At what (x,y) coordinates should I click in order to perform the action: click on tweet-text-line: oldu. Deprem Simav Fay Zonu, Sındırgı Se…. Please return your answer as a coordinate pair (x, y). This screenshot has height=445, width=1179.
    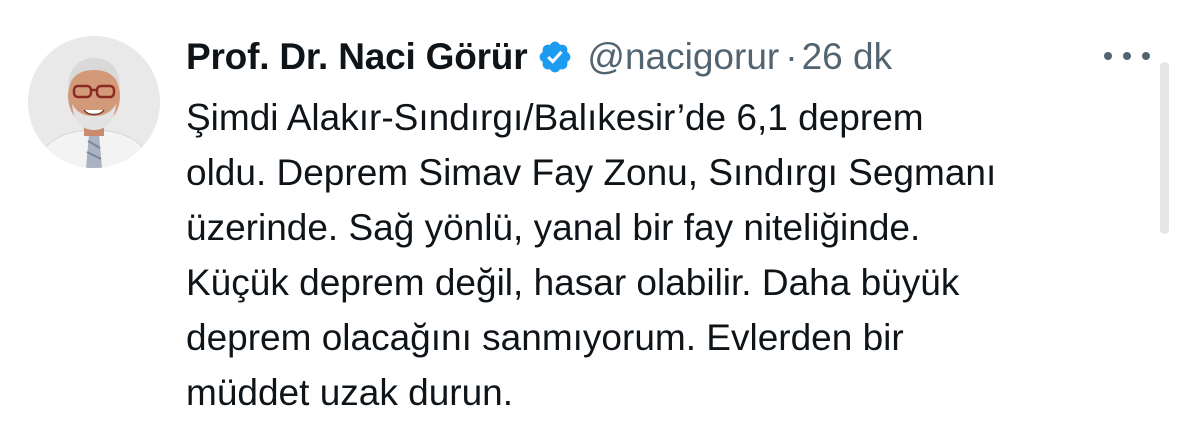
    Looking at the image, I should click on (591, 172).